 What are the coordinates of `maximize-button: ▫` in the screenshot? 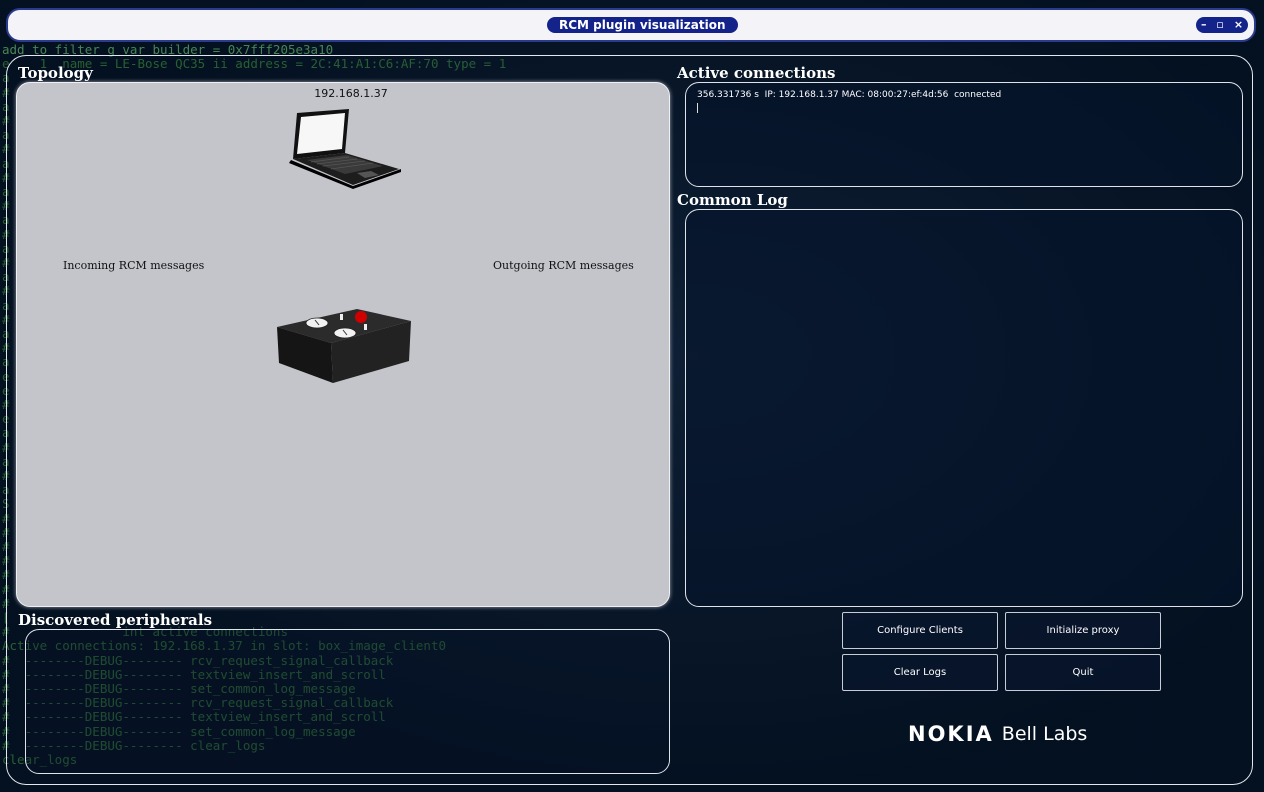 It's located at (1219, 25).